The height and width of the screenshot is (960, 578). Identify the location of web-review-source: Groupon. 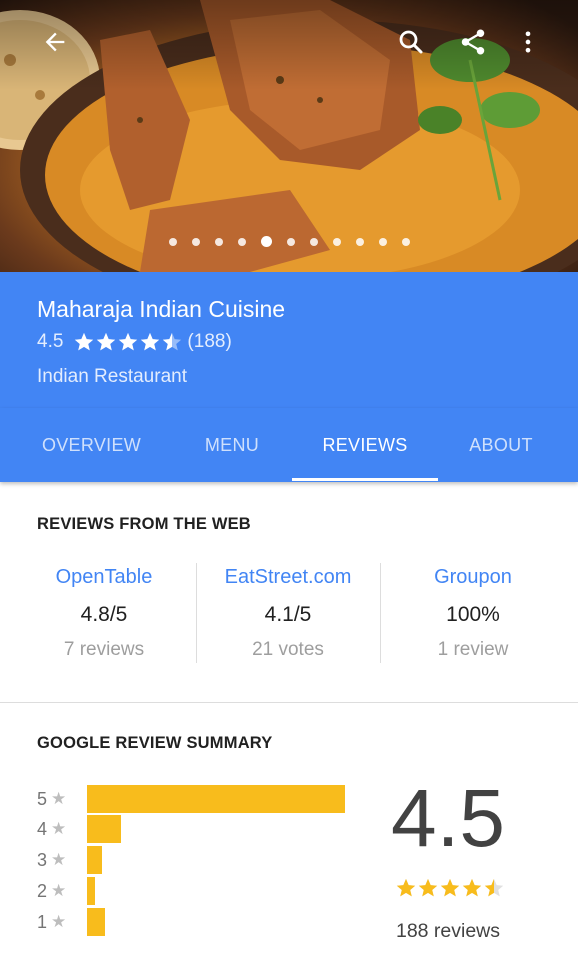
(473, 577).